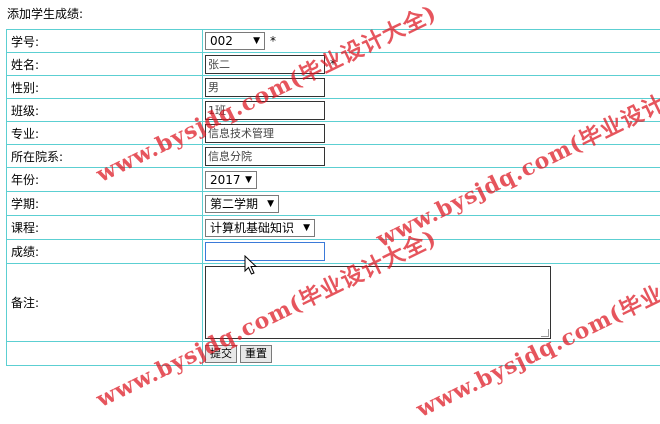 Image resolution: width=660 pixels, height=424 pixels. Describe the element at coordinates (378, 302) in the screenshot. I see `remarks-textarea` at that location.